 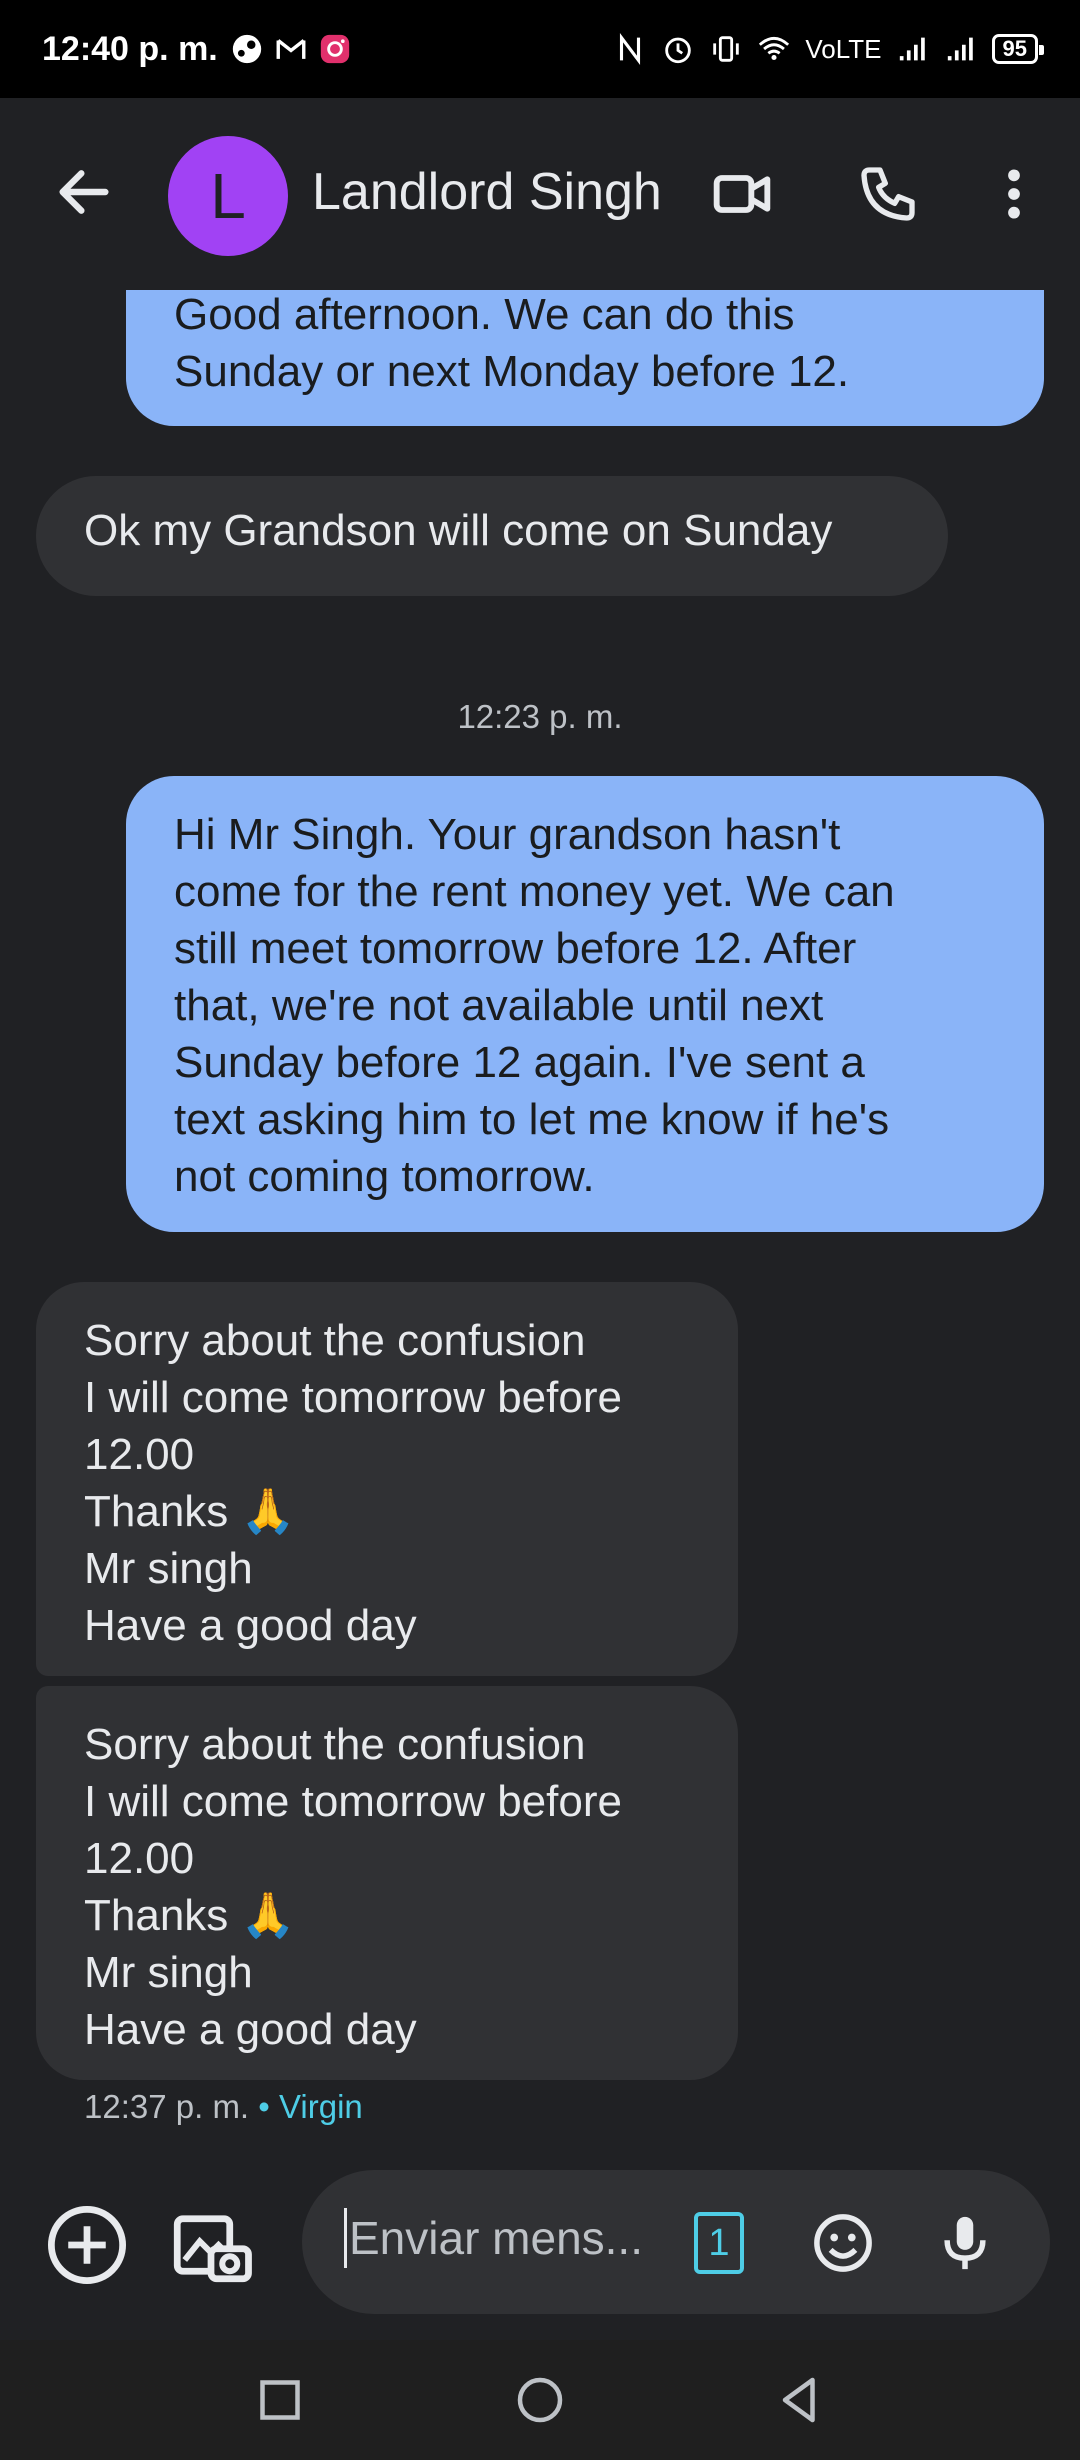 What do you see at coordinates (912, 49) in the screenshot?
I see `signal-icon` at bounding box center [912, 49].